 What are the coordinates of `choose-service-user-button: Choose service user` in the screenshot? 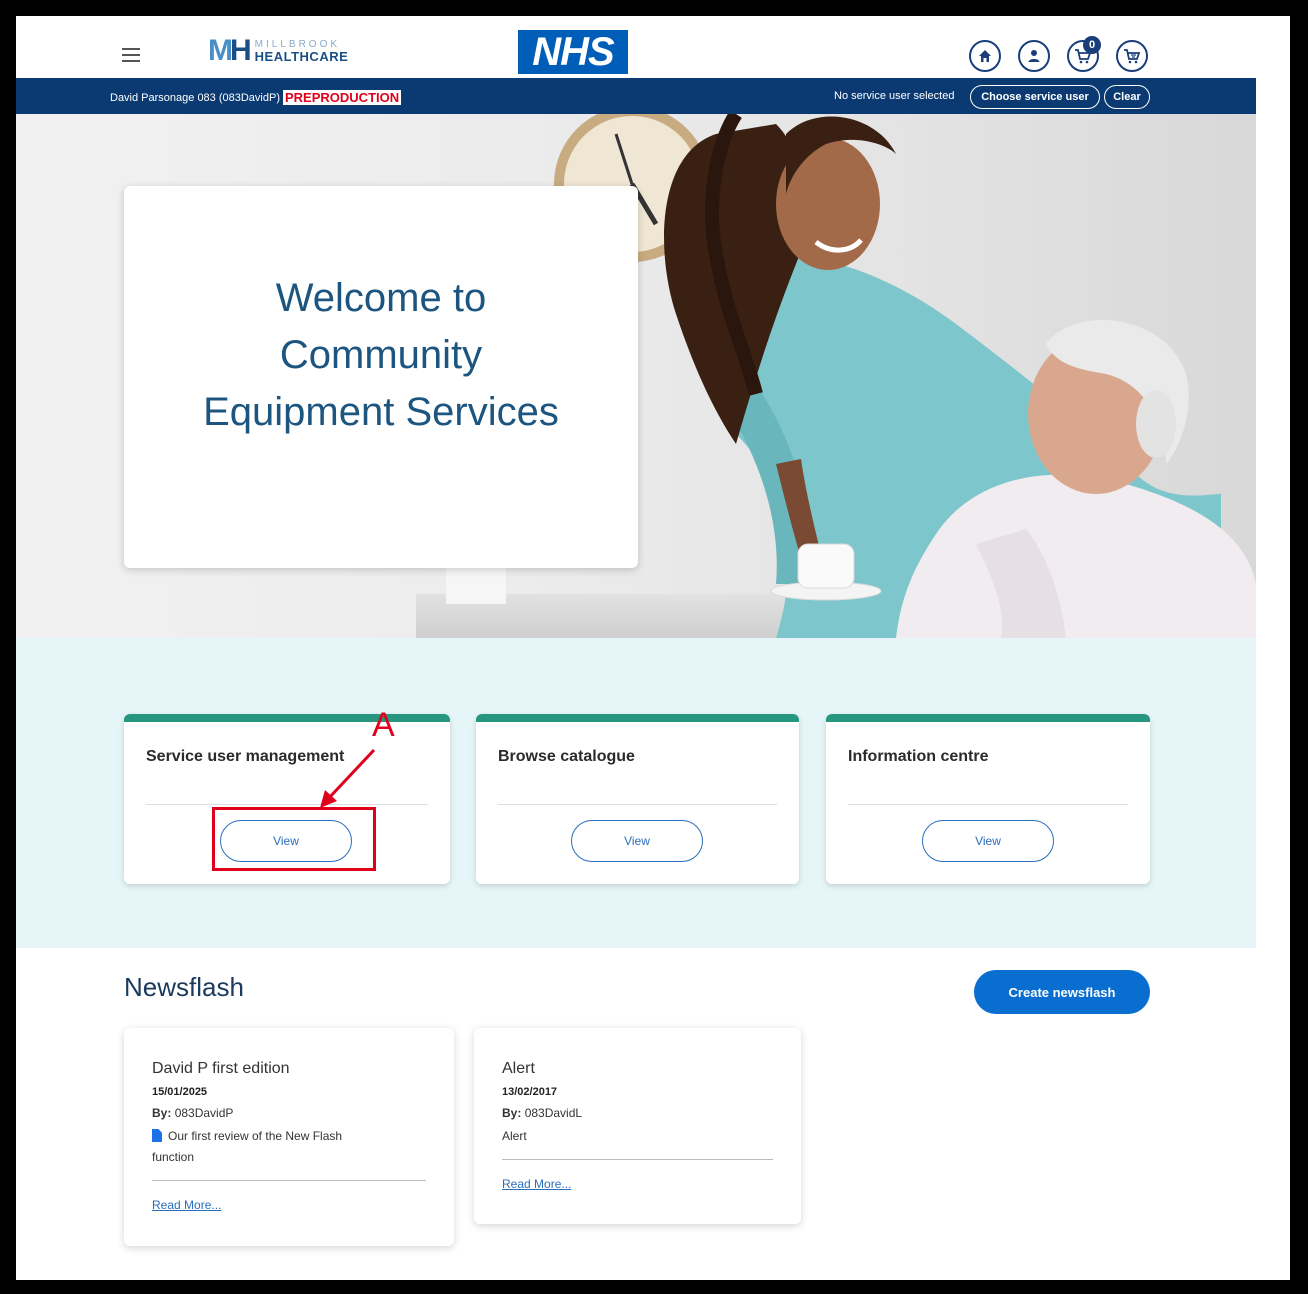 It's located at (1035, 97).